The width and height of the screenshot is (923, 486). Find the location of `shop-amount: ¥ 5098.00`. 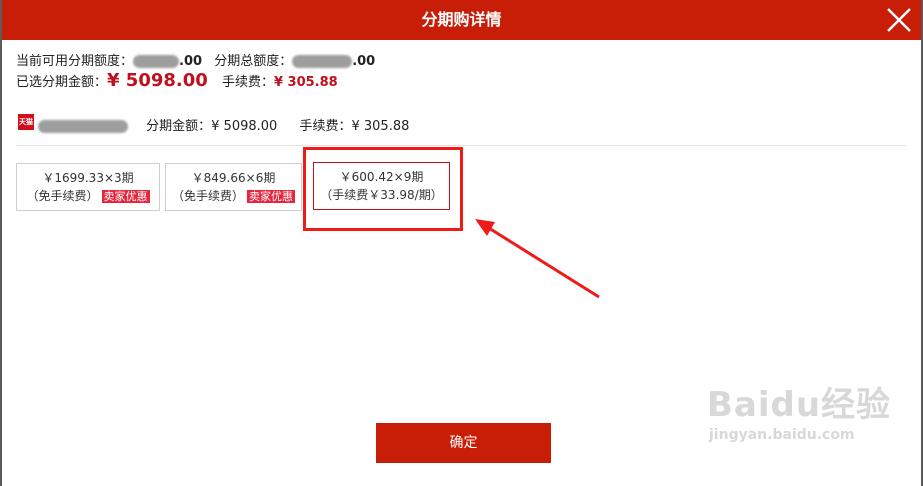

shop-amount: ¥ 5098.00 is located at coordinates (244, 126).